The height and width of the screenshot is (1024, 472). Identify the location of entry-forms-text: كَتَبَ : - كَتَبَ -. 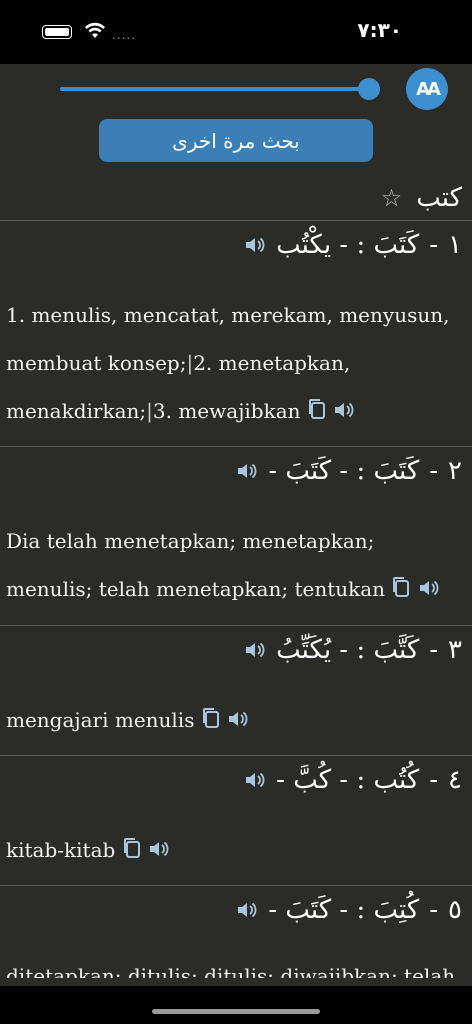
(344, 471).